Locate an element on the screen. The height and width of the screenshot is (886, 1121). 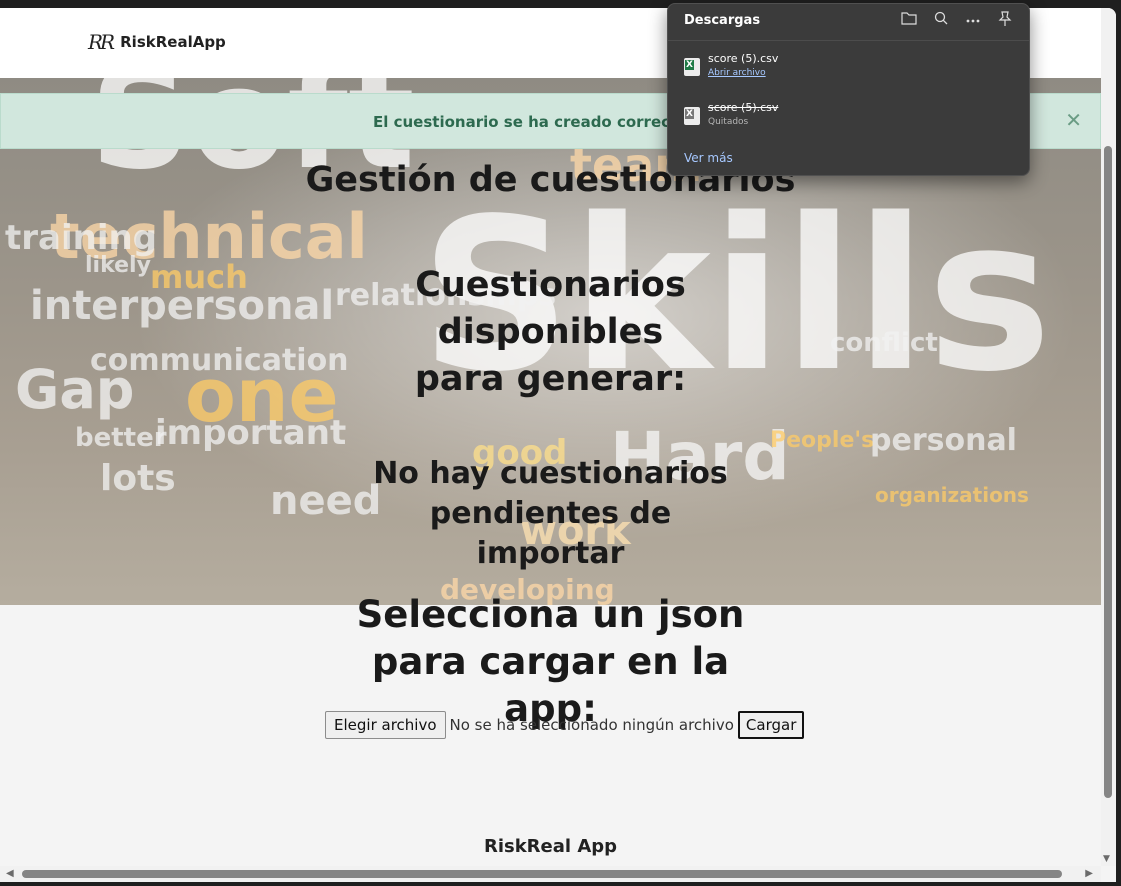
available-heading-text: Cuestionarios disponibles para generar: is located at coordinates (550, 332).